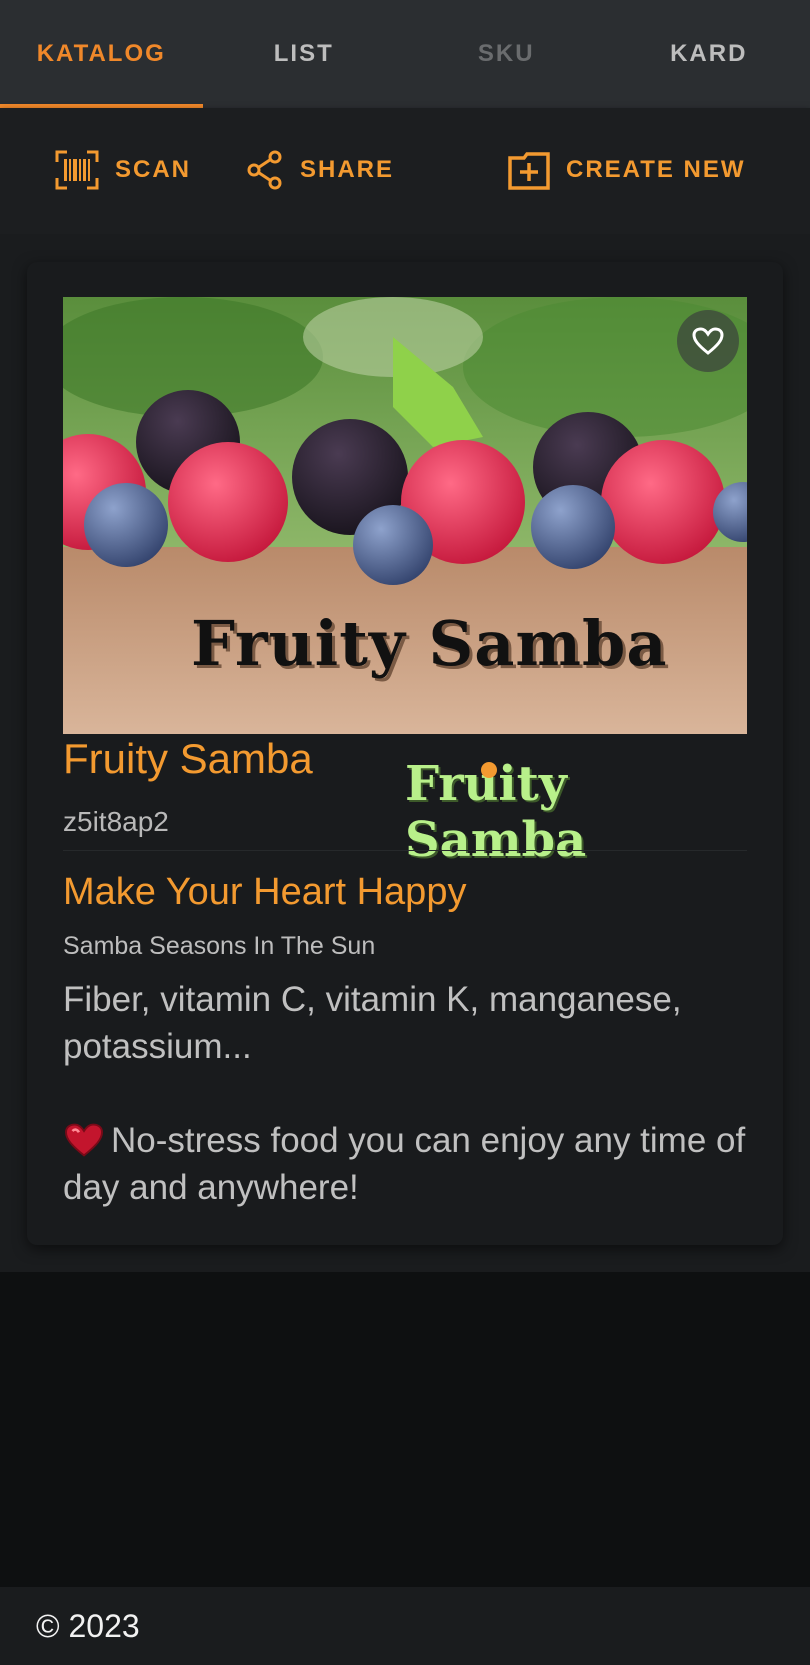 The image size is (810, 1665). What do you see at coordinates (709, 54) in the screenshot?
I see `tab-kard: KARD` at bounding box center [709, 54].